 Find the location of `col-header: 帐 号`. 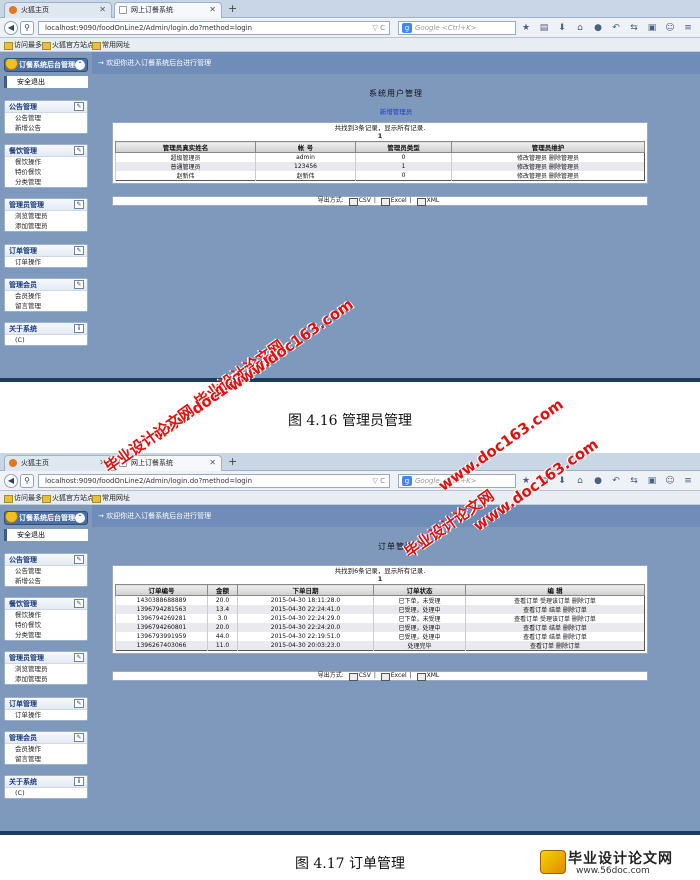

col-header: 帐 号 is located at coordinates (305, 147).